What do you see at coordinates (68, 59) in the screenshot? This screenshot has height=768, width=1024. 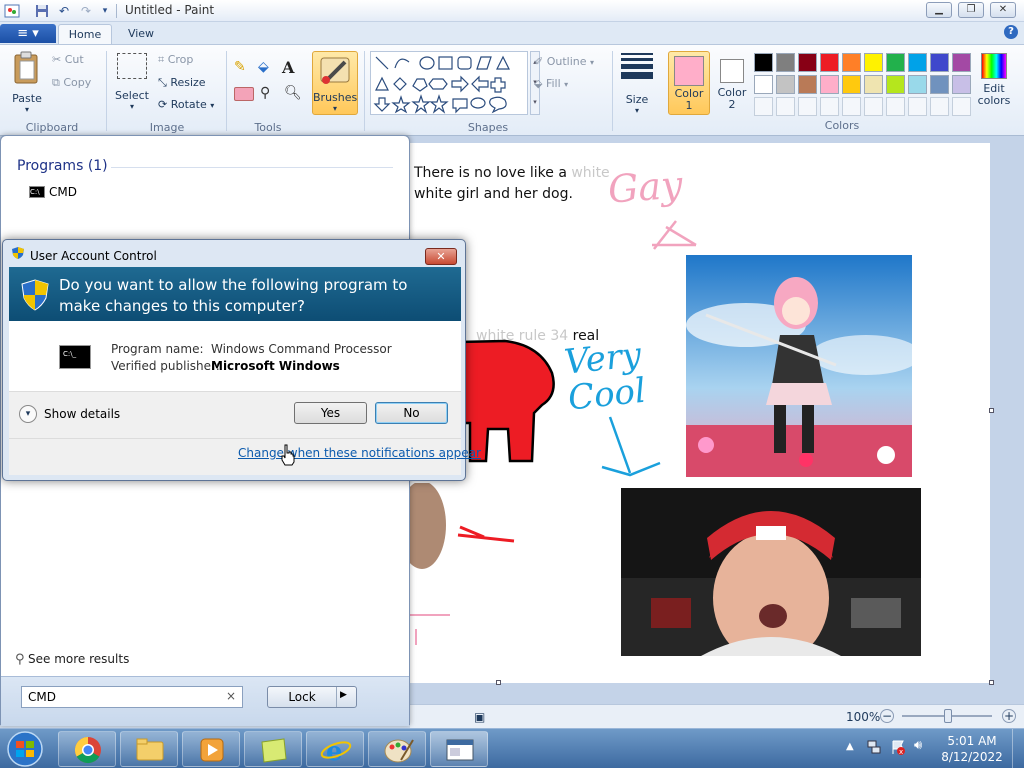 I see `cut-button: ✂ Cut` at bounding box center [68, 59].